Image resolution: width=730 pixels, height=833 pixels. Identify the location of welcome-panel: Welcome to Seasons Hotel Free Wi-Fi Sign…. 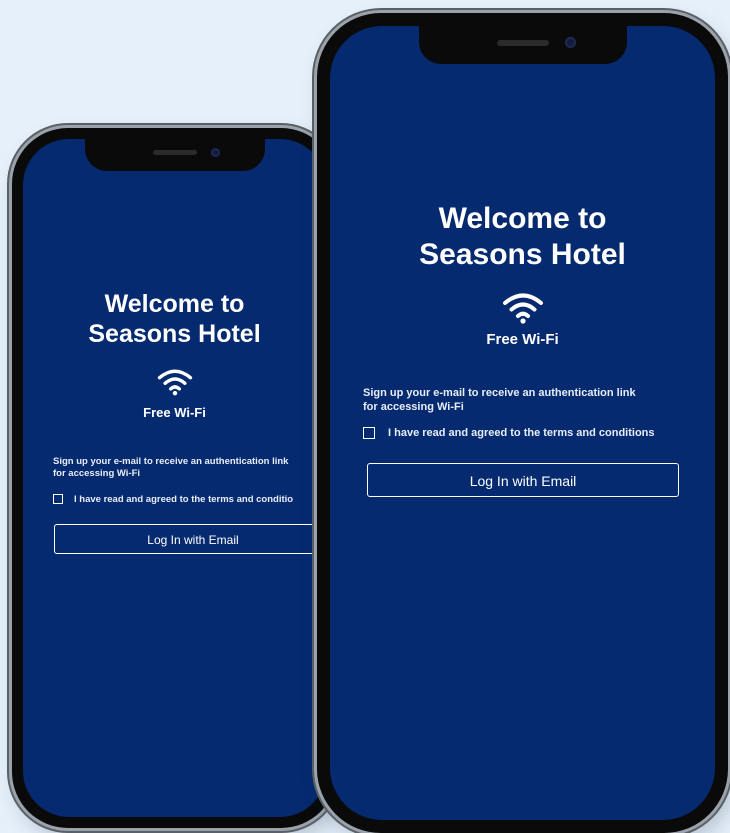
(174, 421).